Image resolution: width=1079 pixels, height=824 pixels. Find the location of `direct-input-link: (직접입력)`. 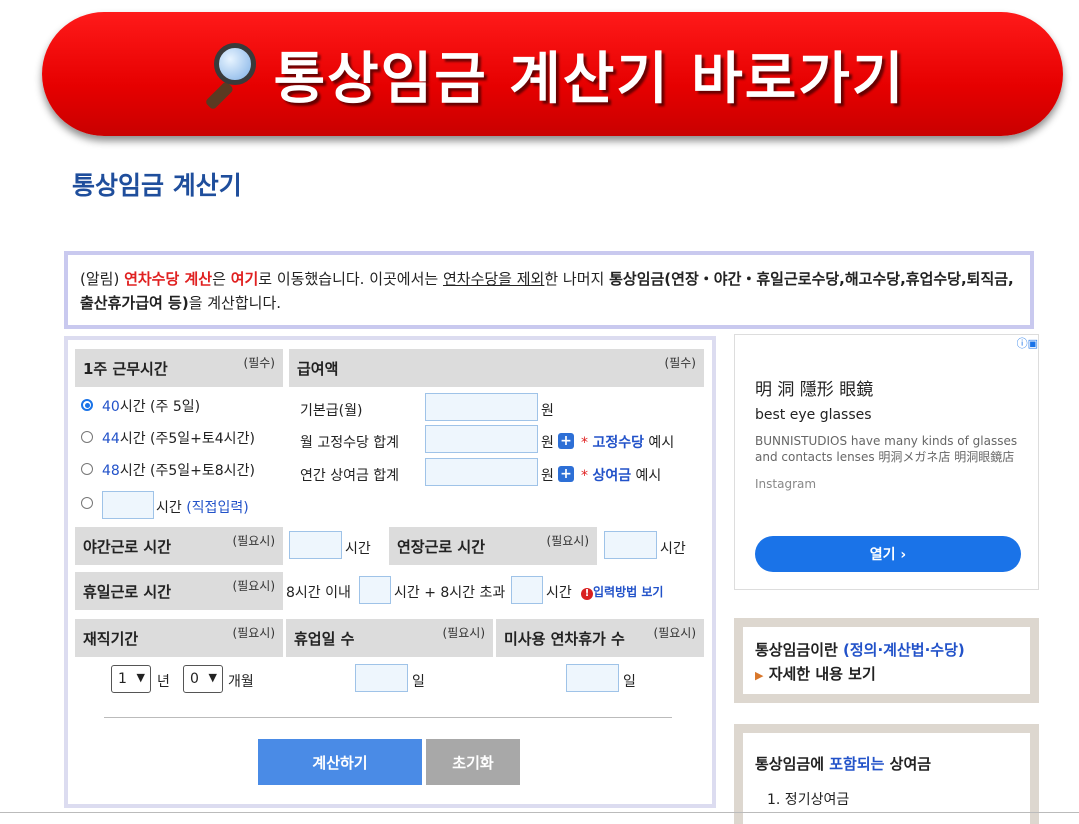

direct-input-link: (직접입력) is located at coordinates (217, 508).